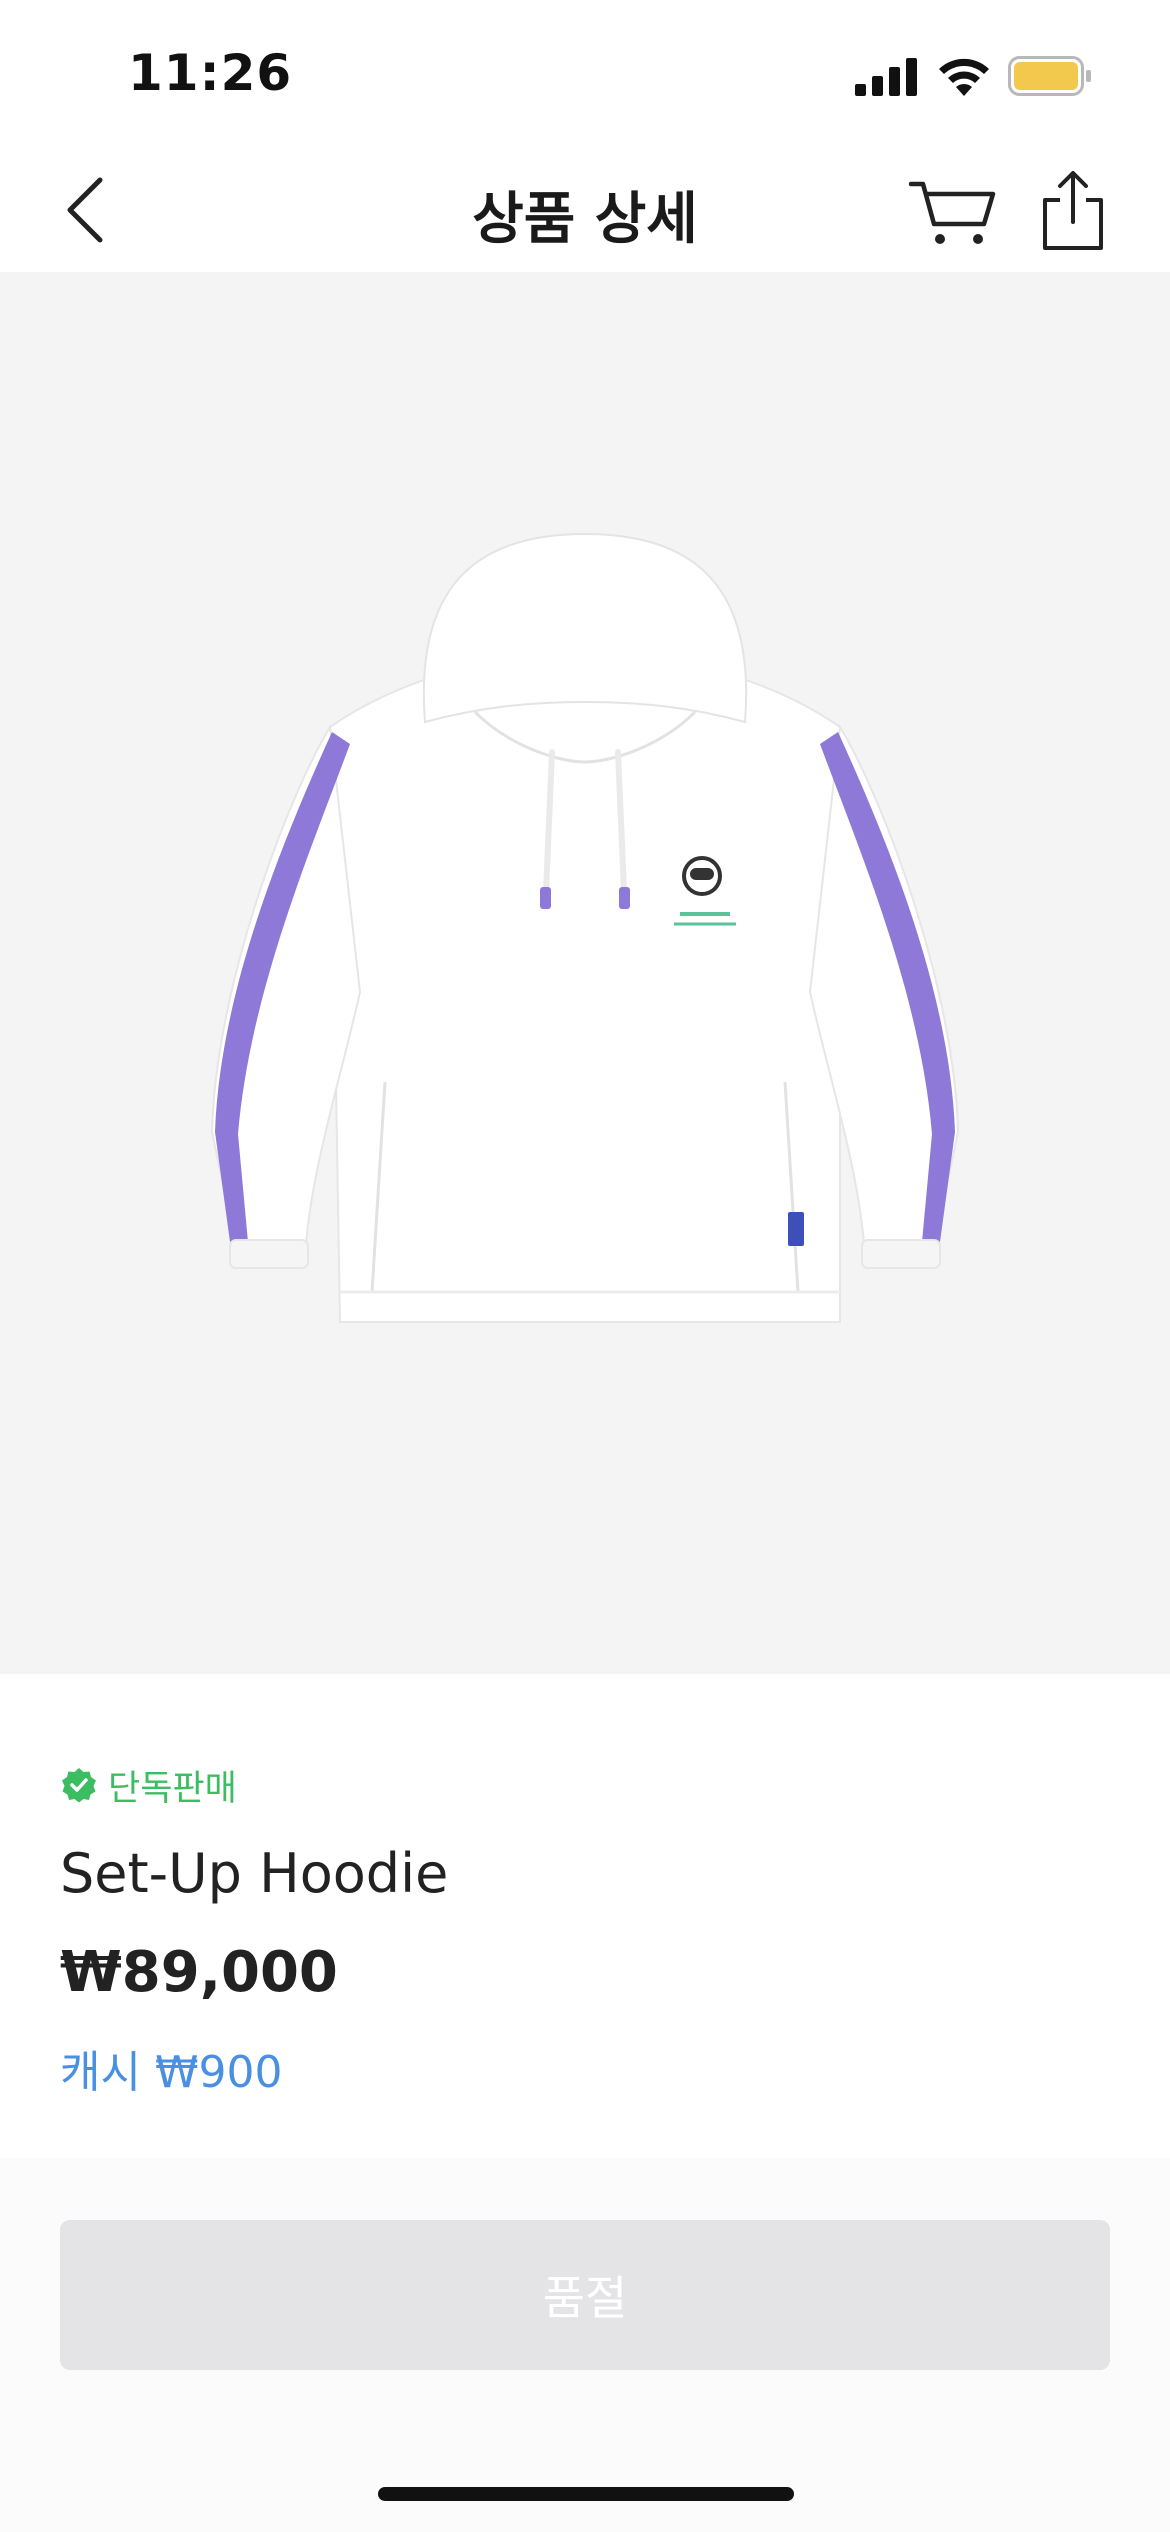 The width and height of the screenshot is (1170, 2532). Describe the element at coordinates (586, 2494) in the screenshot. I see `home-indicator` at that location.